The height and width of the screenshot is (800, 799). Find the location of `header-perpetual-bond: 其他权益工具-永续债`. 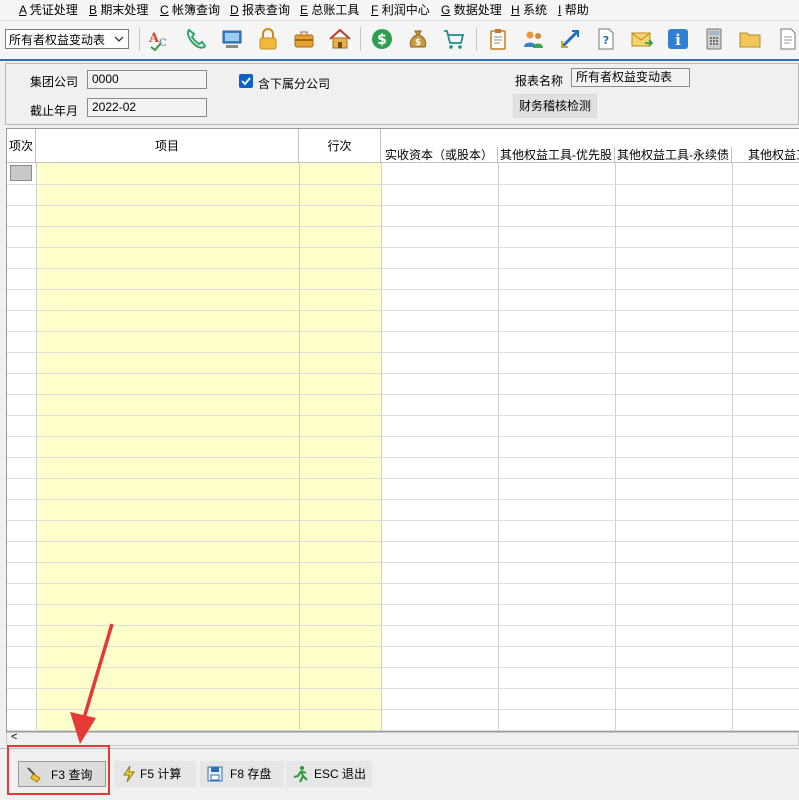

header-perpetual-bond: 其他权益工具-永续债 is located at coordinates (673, 155).